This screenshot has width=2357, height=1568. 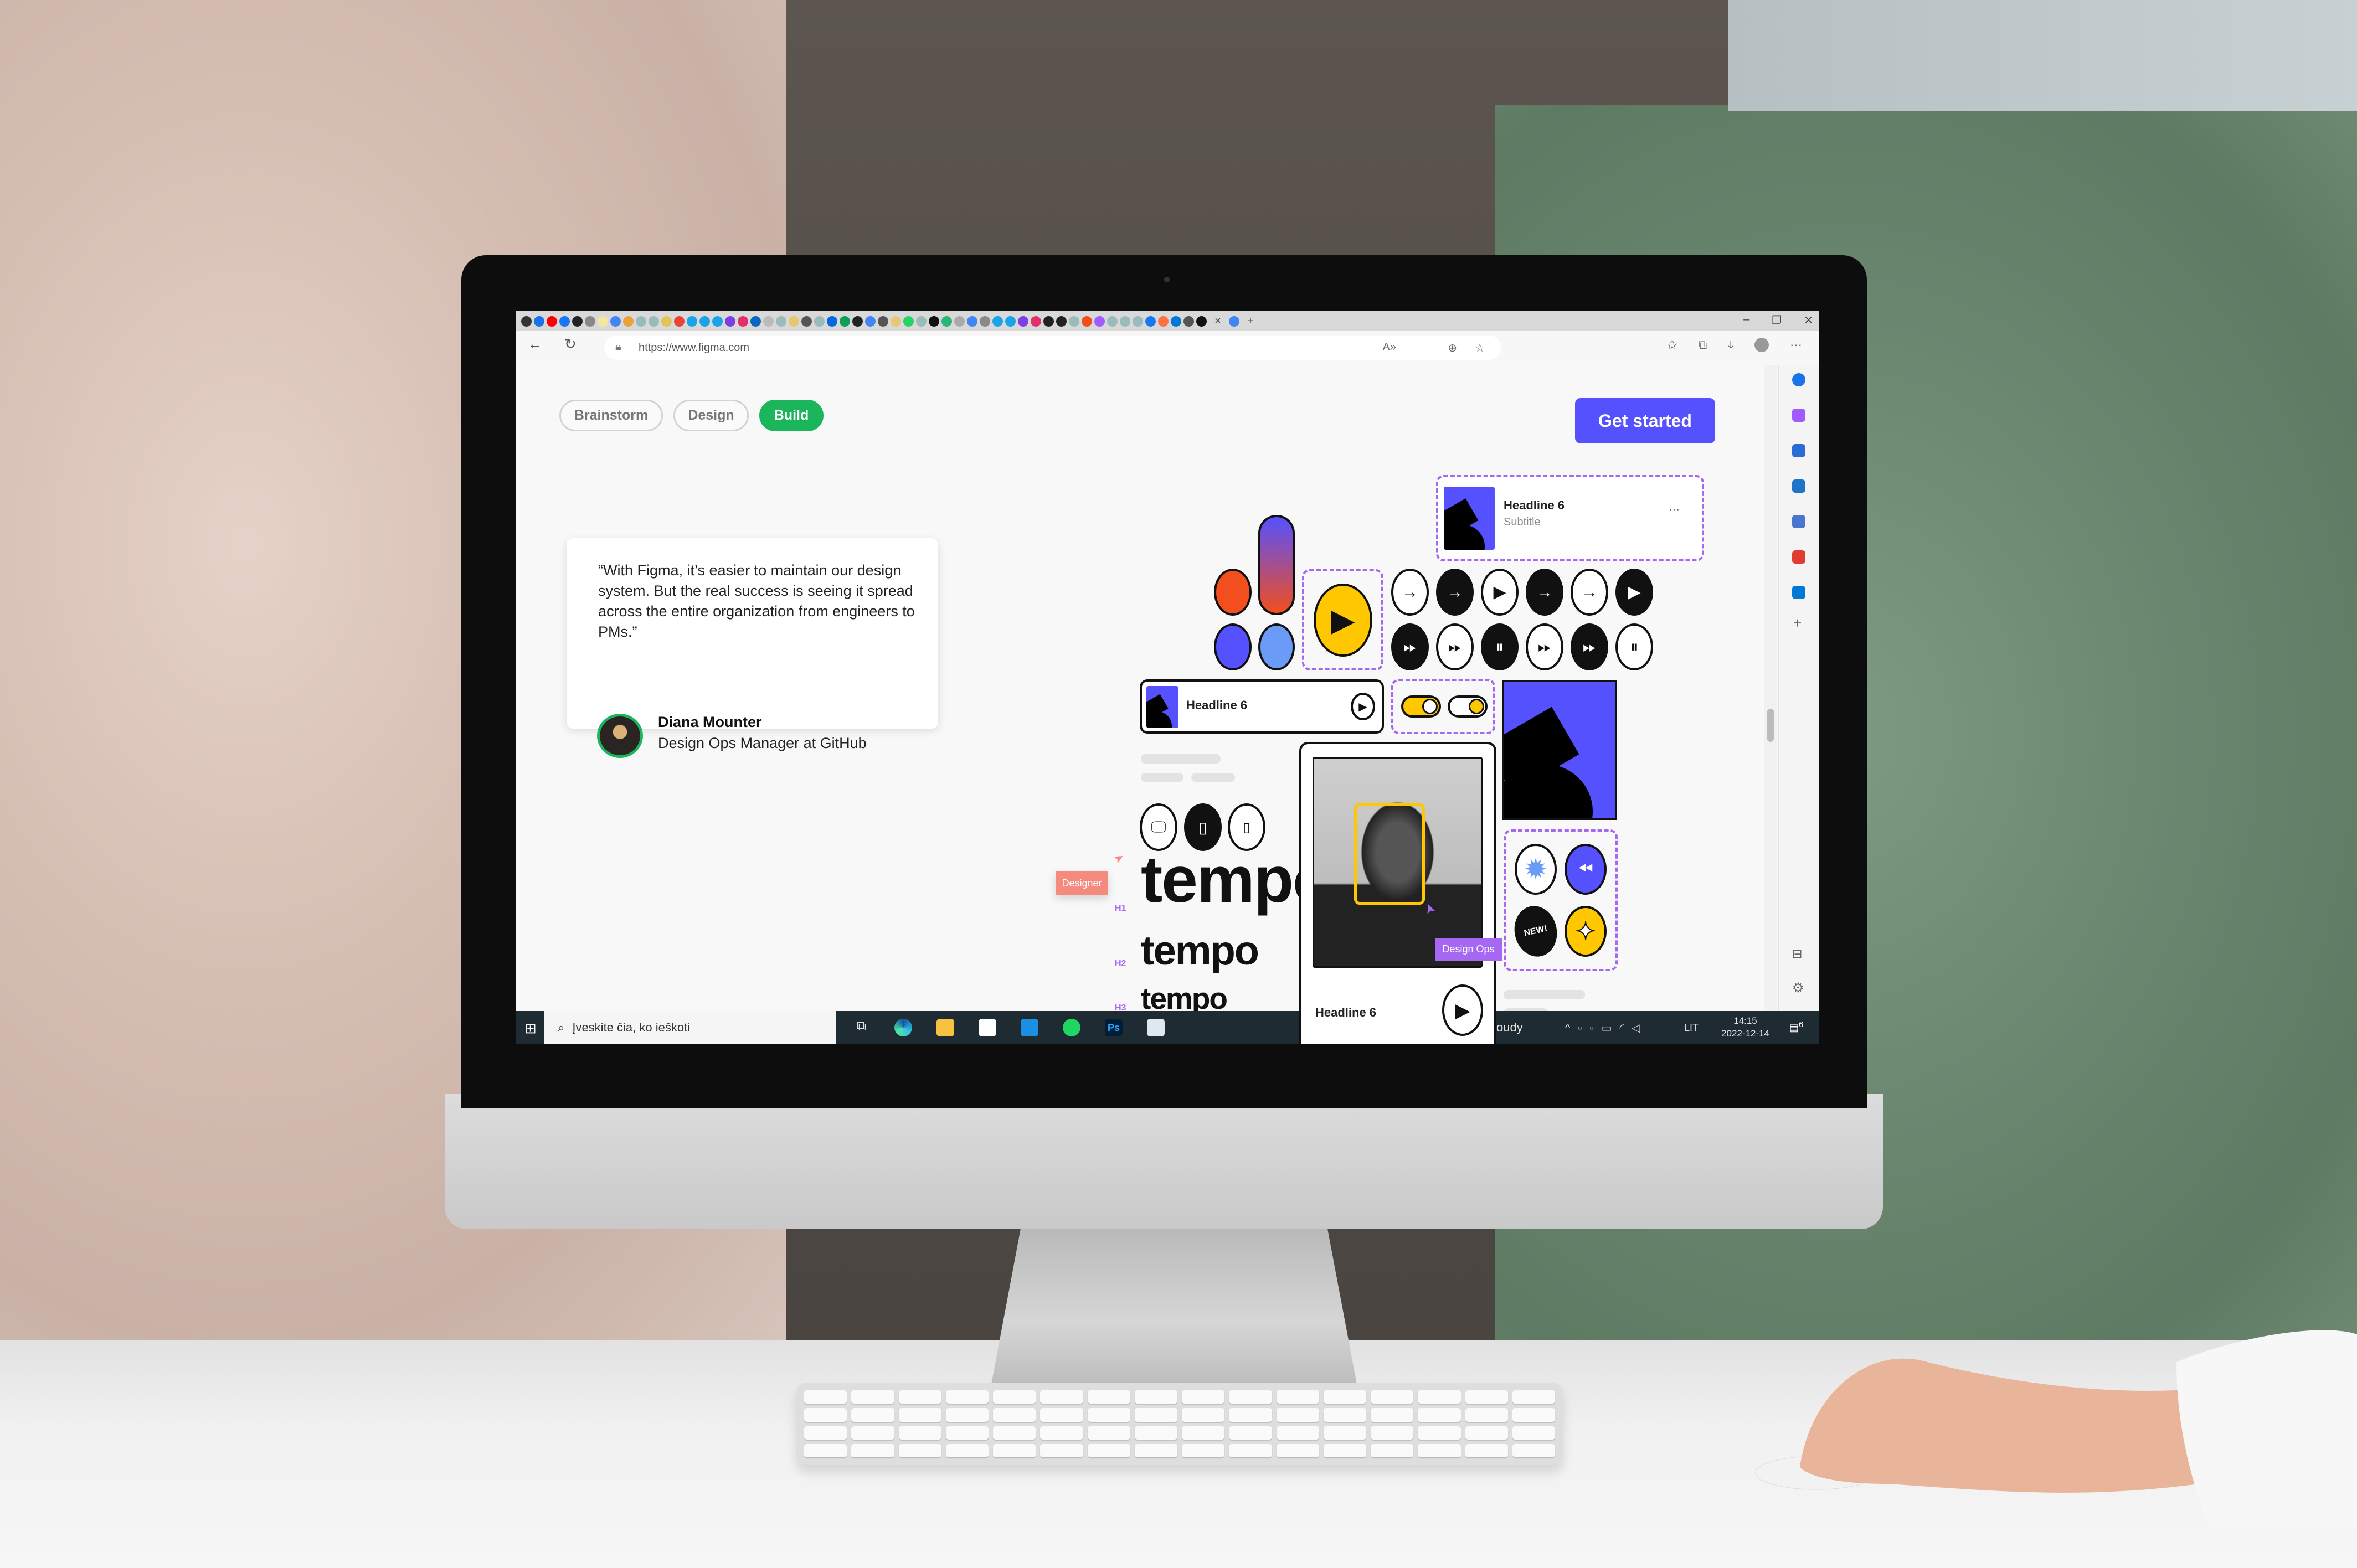 What do you see at coordinates (1771, 688) in the screenshot?
I see `scrollbar` at bounding box center [1771, 688].